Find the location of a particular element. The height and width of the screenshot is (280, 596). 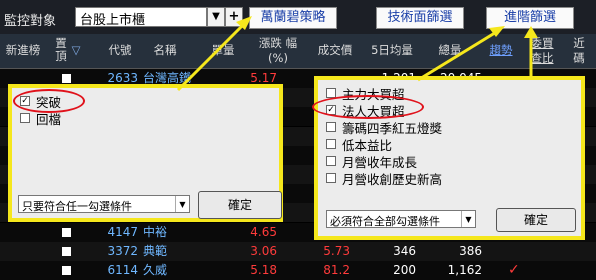

arrow-to-strategy is located at coordinates (212, 56).